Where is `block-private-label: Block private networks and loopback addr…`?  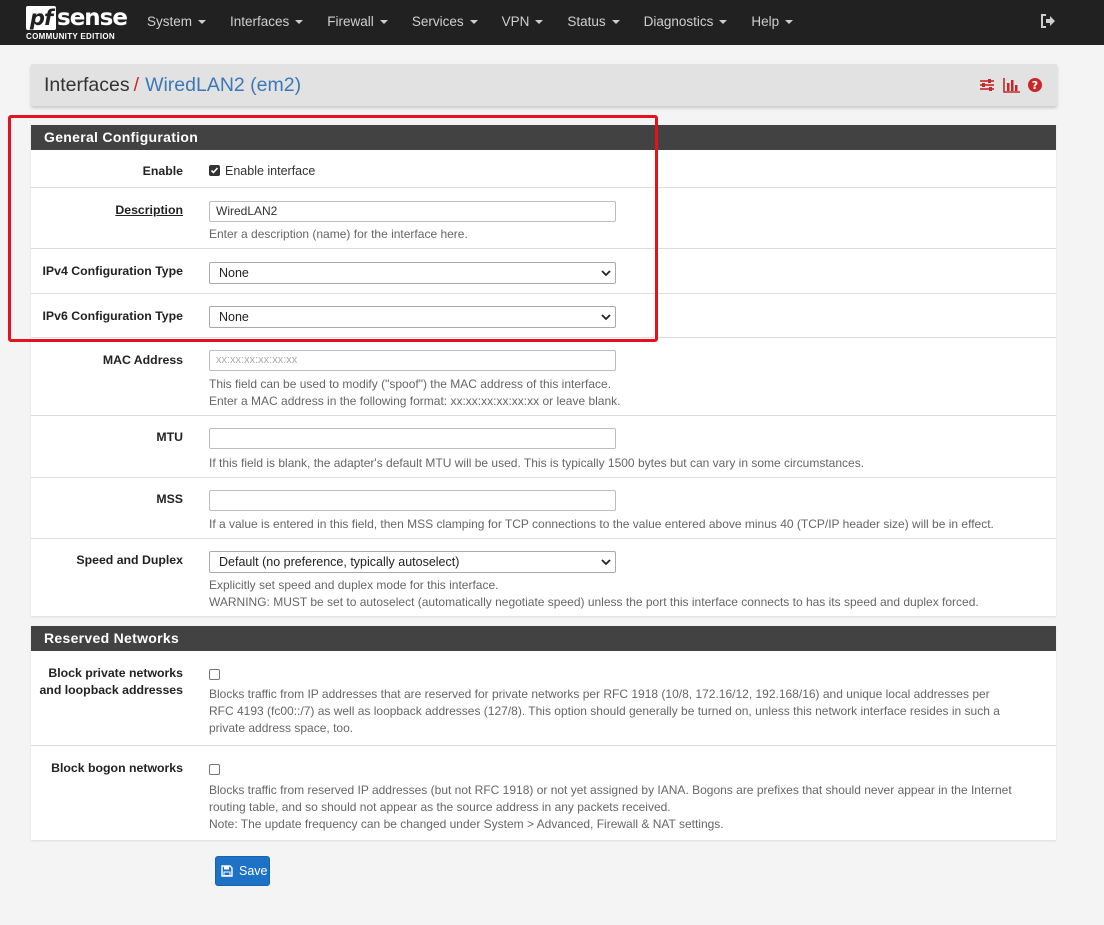
block-private-label: Block private networks and loopback addr… is located at coordinates (111, 681).